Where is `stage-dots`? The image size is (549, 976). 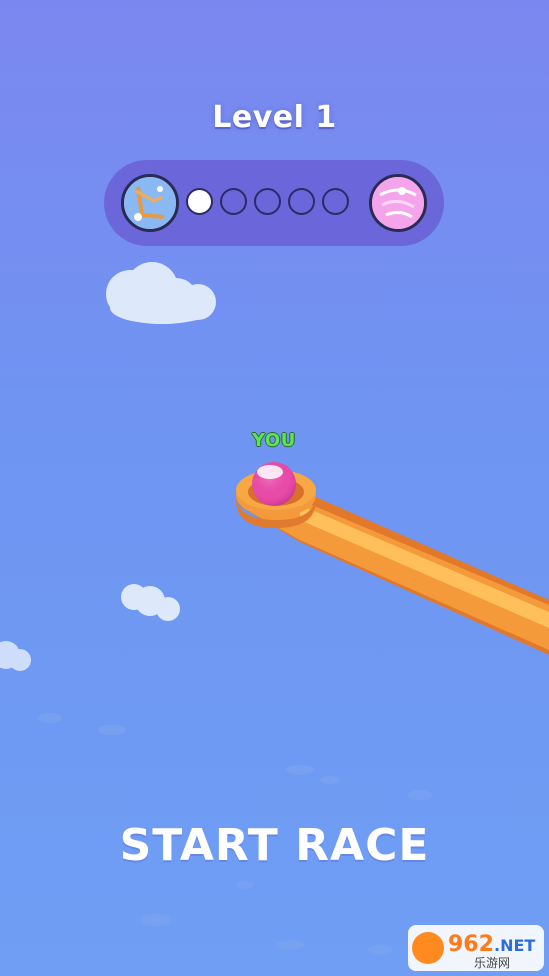
stage-dots is located at coordinates (267, 201).